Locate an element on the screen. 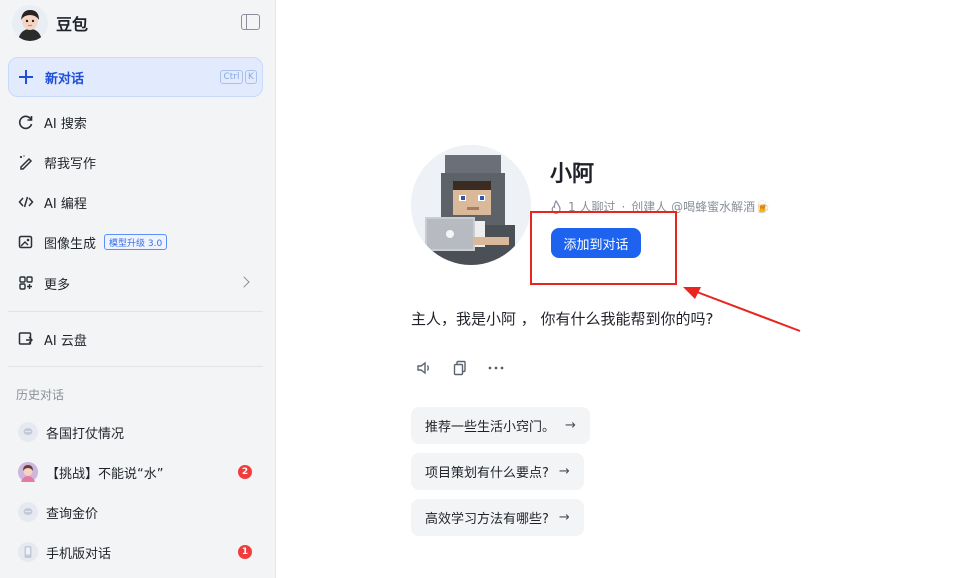  history-item-label: 【挑战】不能说“水” is located at coordinates (105, 474).